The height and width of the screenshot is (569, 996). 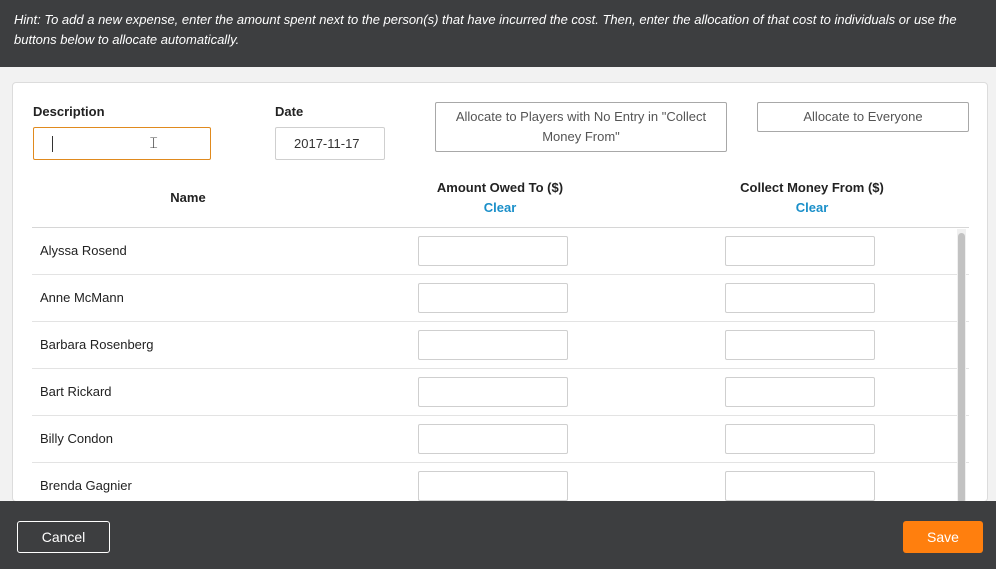 I want to click on player-name: Anne McMann, so click(x=82, y=297).